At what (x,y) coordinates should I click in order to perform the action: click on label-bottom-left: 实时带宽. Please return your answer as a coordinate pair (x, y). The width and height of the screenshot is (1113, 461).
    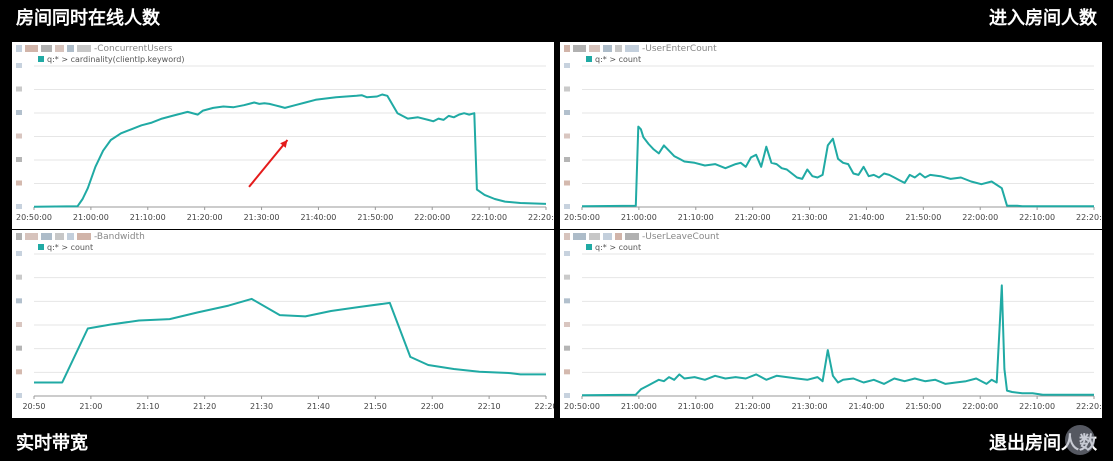
    Looking at the image, I should click on (52, 443).